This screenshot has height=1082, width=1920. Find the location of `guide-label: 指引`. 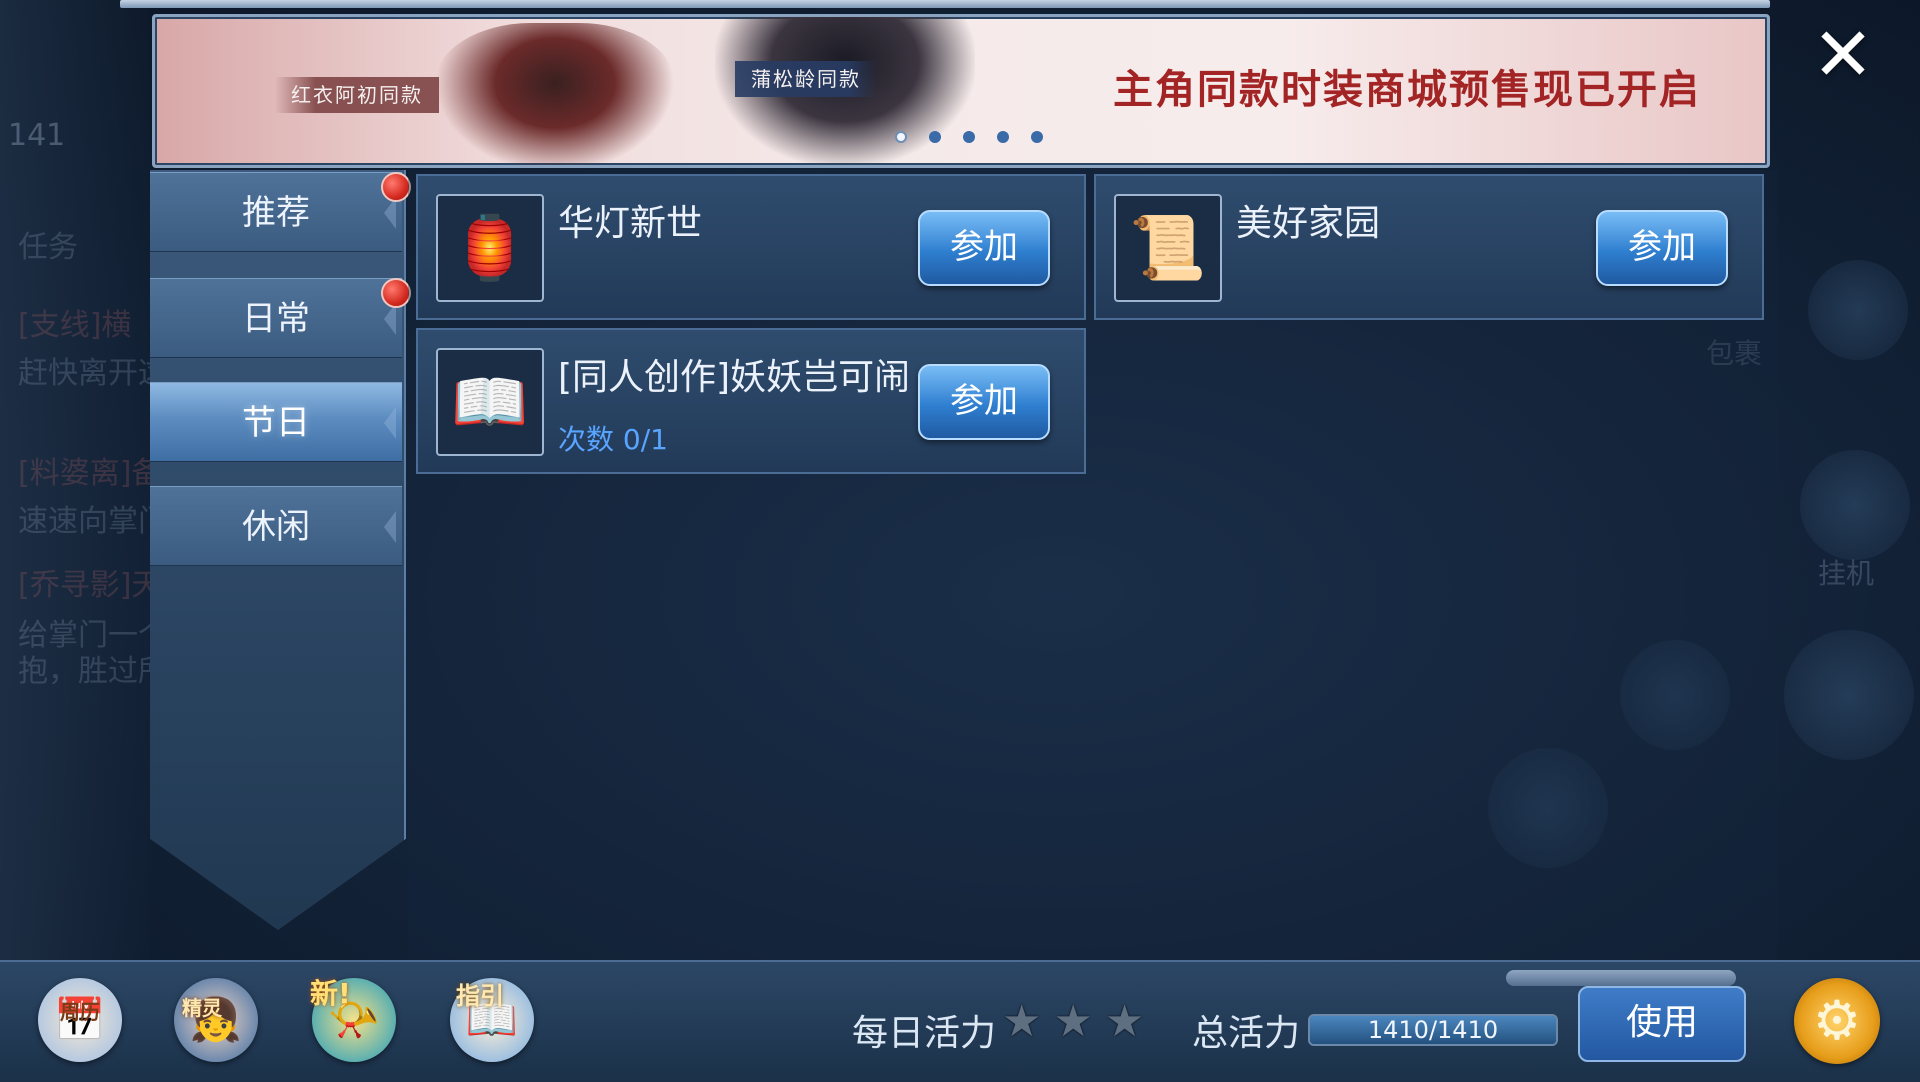

guide-label: 指引 is located at coordinates (480, 996).